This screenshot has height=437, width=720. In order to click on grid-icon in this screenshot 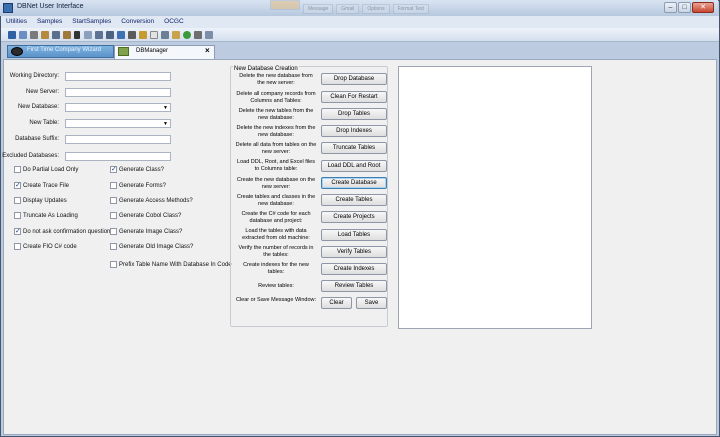, I will do `click(165, 35)`.